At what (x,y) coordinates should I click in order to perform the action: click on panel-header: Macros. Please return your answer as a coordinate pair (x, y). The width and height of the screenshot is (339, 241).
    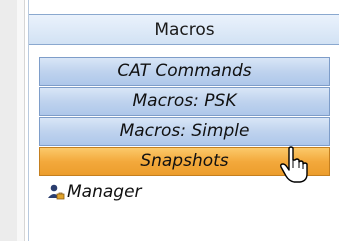
    Looking at the image, I should click on (184, 29).